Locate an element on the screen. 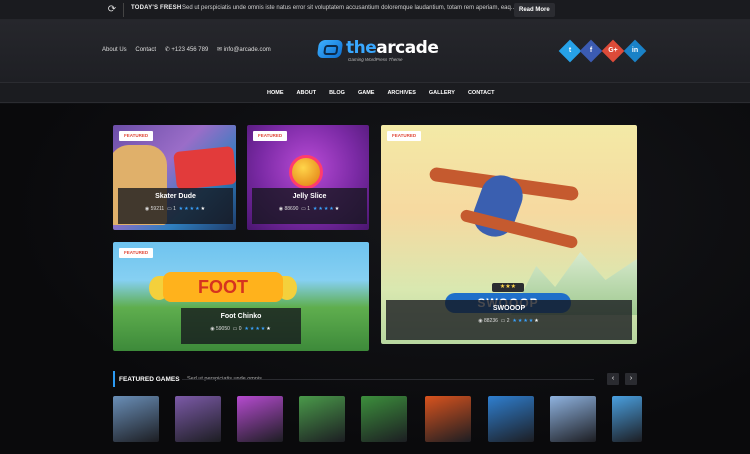  refresh-icon: ⟳ is located at coordinates (112, 10).